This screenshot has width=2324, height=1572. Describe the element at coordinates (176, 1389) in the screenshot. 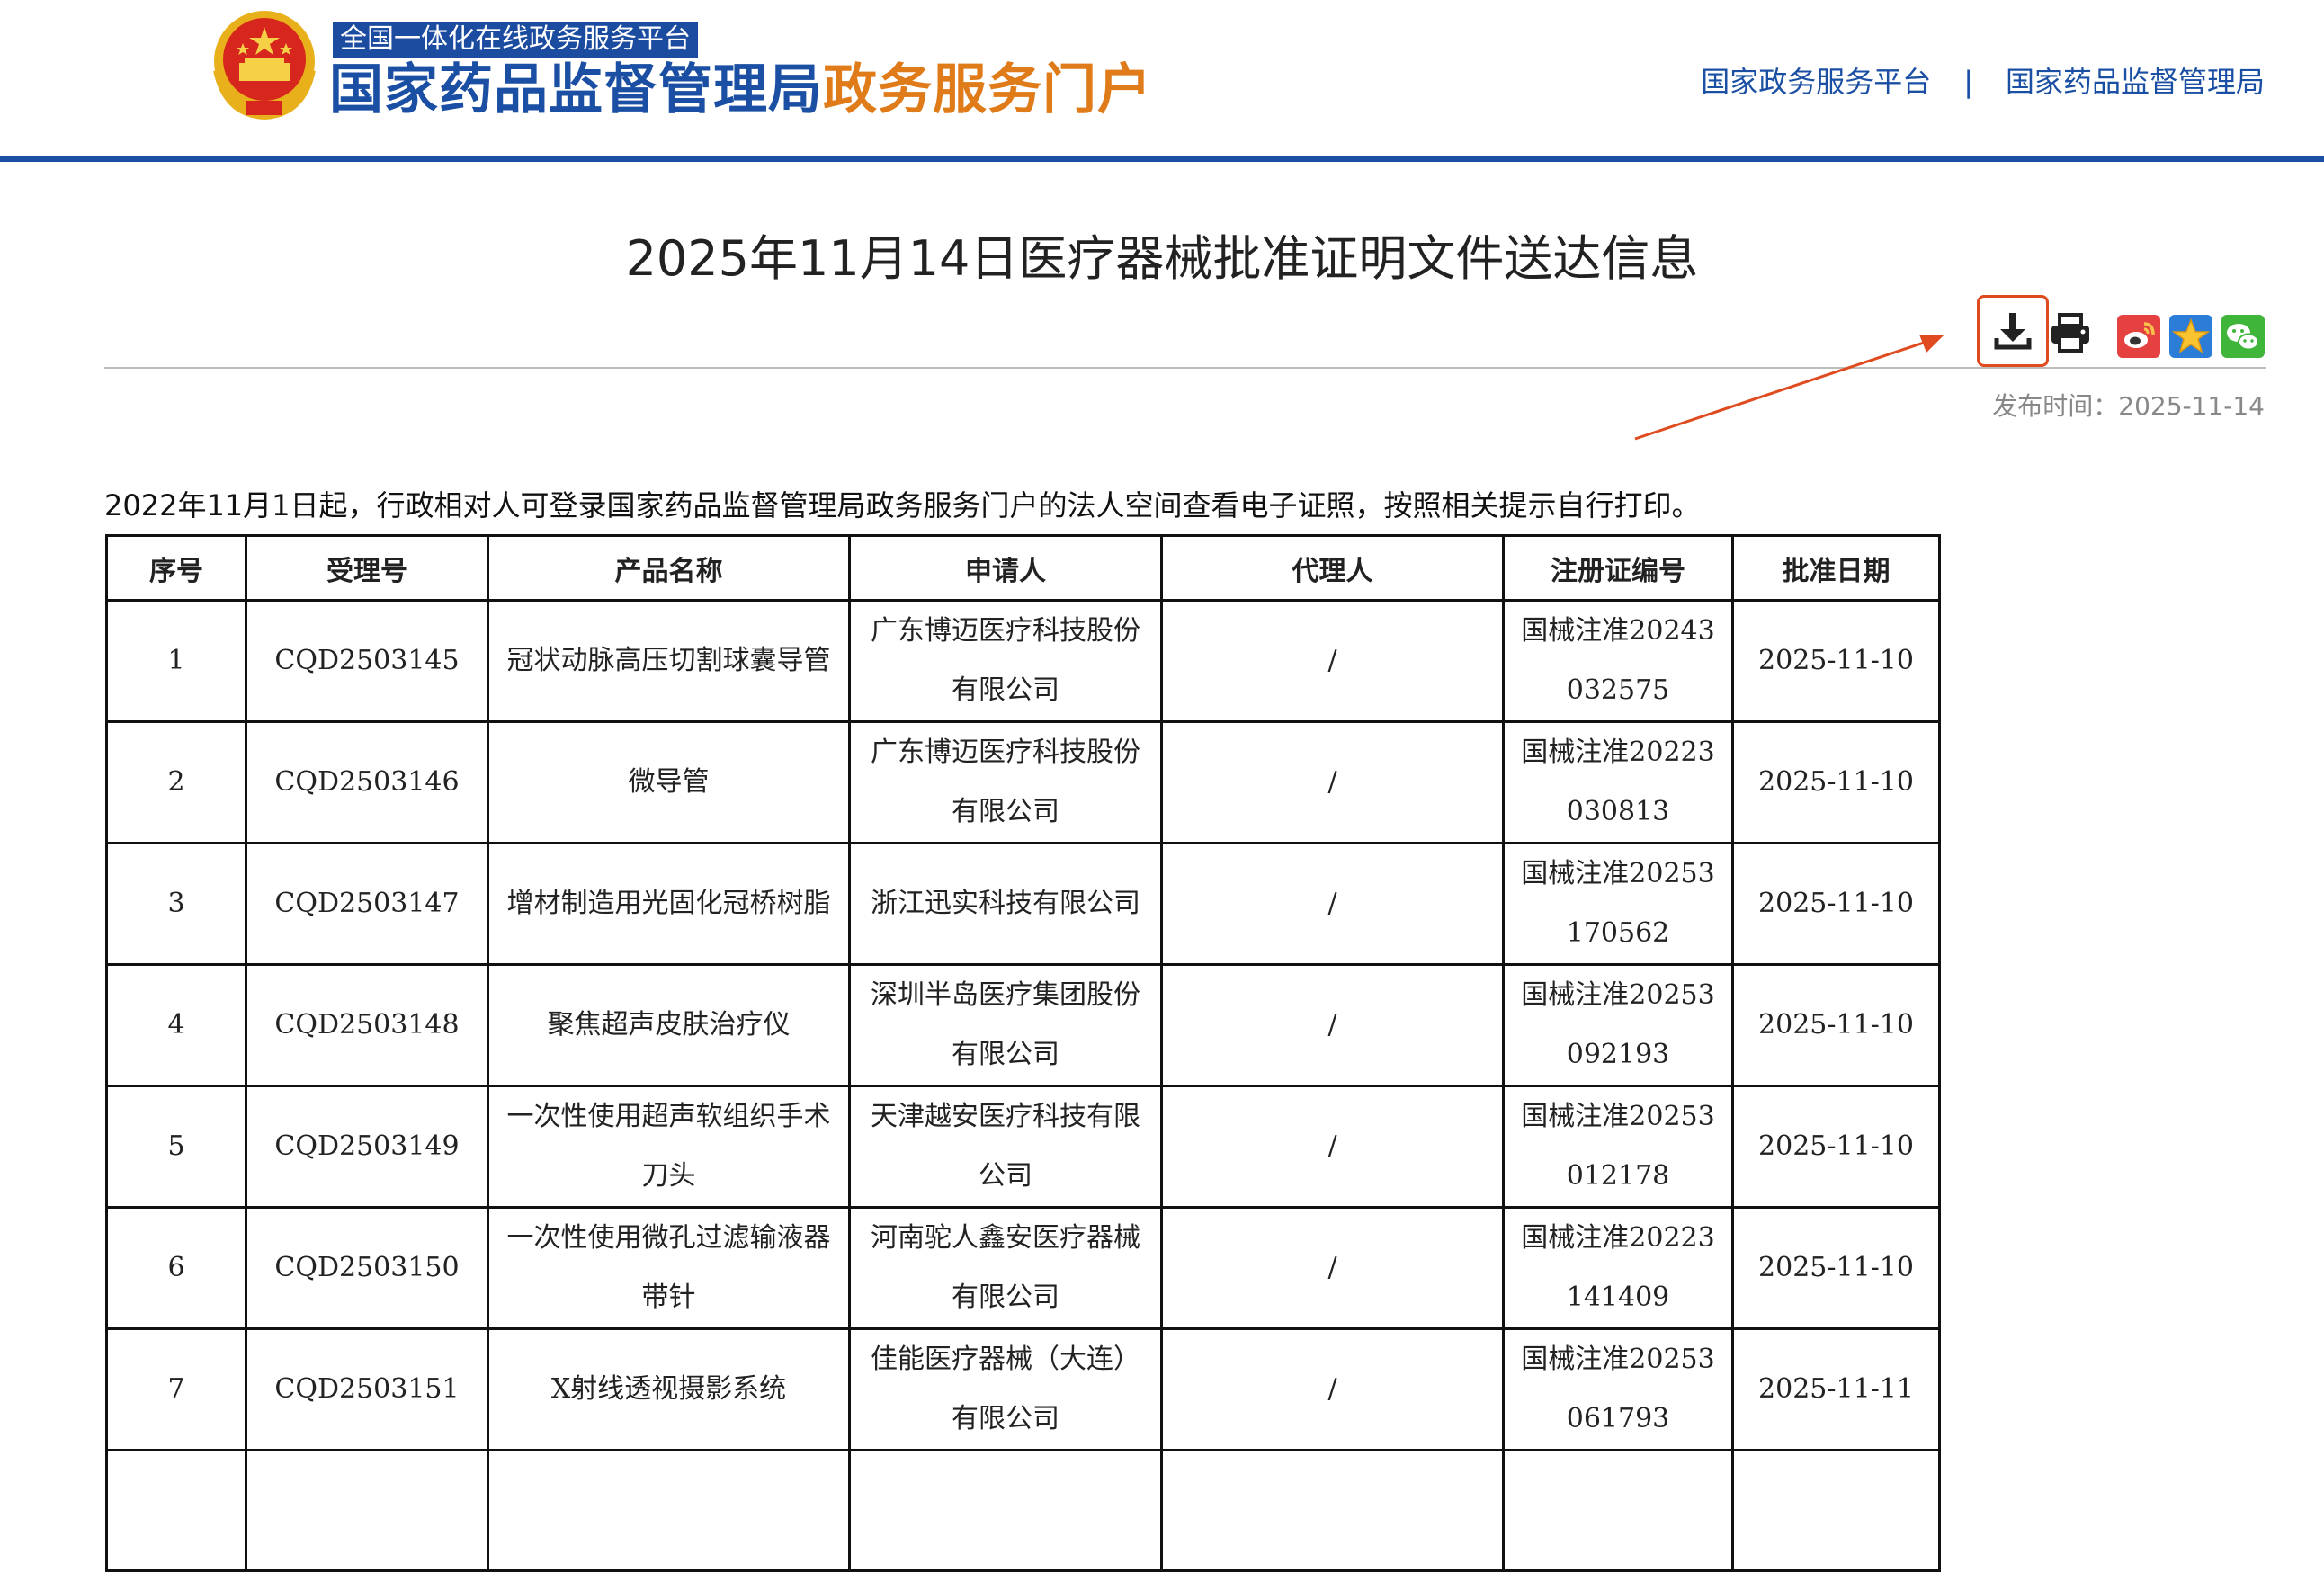

I see `cell-index: 7` at that location.